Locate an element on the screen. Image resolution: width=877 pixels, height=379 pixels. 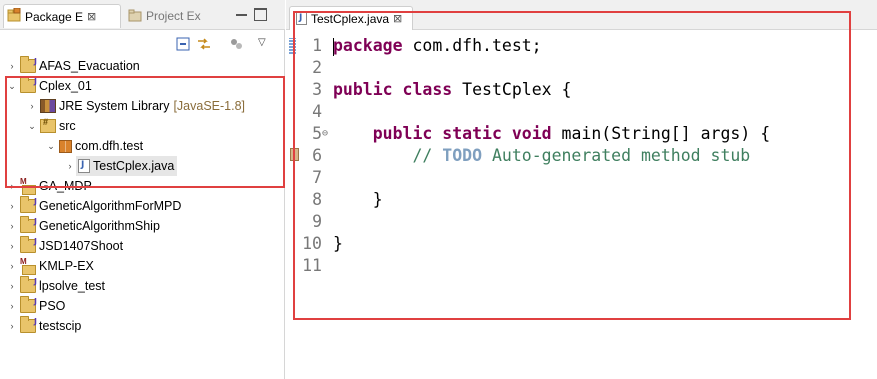
selection-highlight: TestCplex.java is located at coordinates (127, 166).